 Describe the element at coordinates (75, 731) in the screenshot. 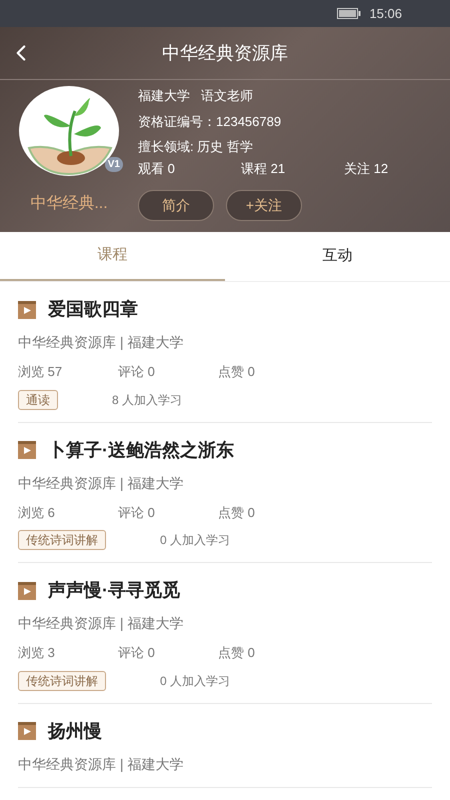

I see `course-title: 扬州慢` at that location.